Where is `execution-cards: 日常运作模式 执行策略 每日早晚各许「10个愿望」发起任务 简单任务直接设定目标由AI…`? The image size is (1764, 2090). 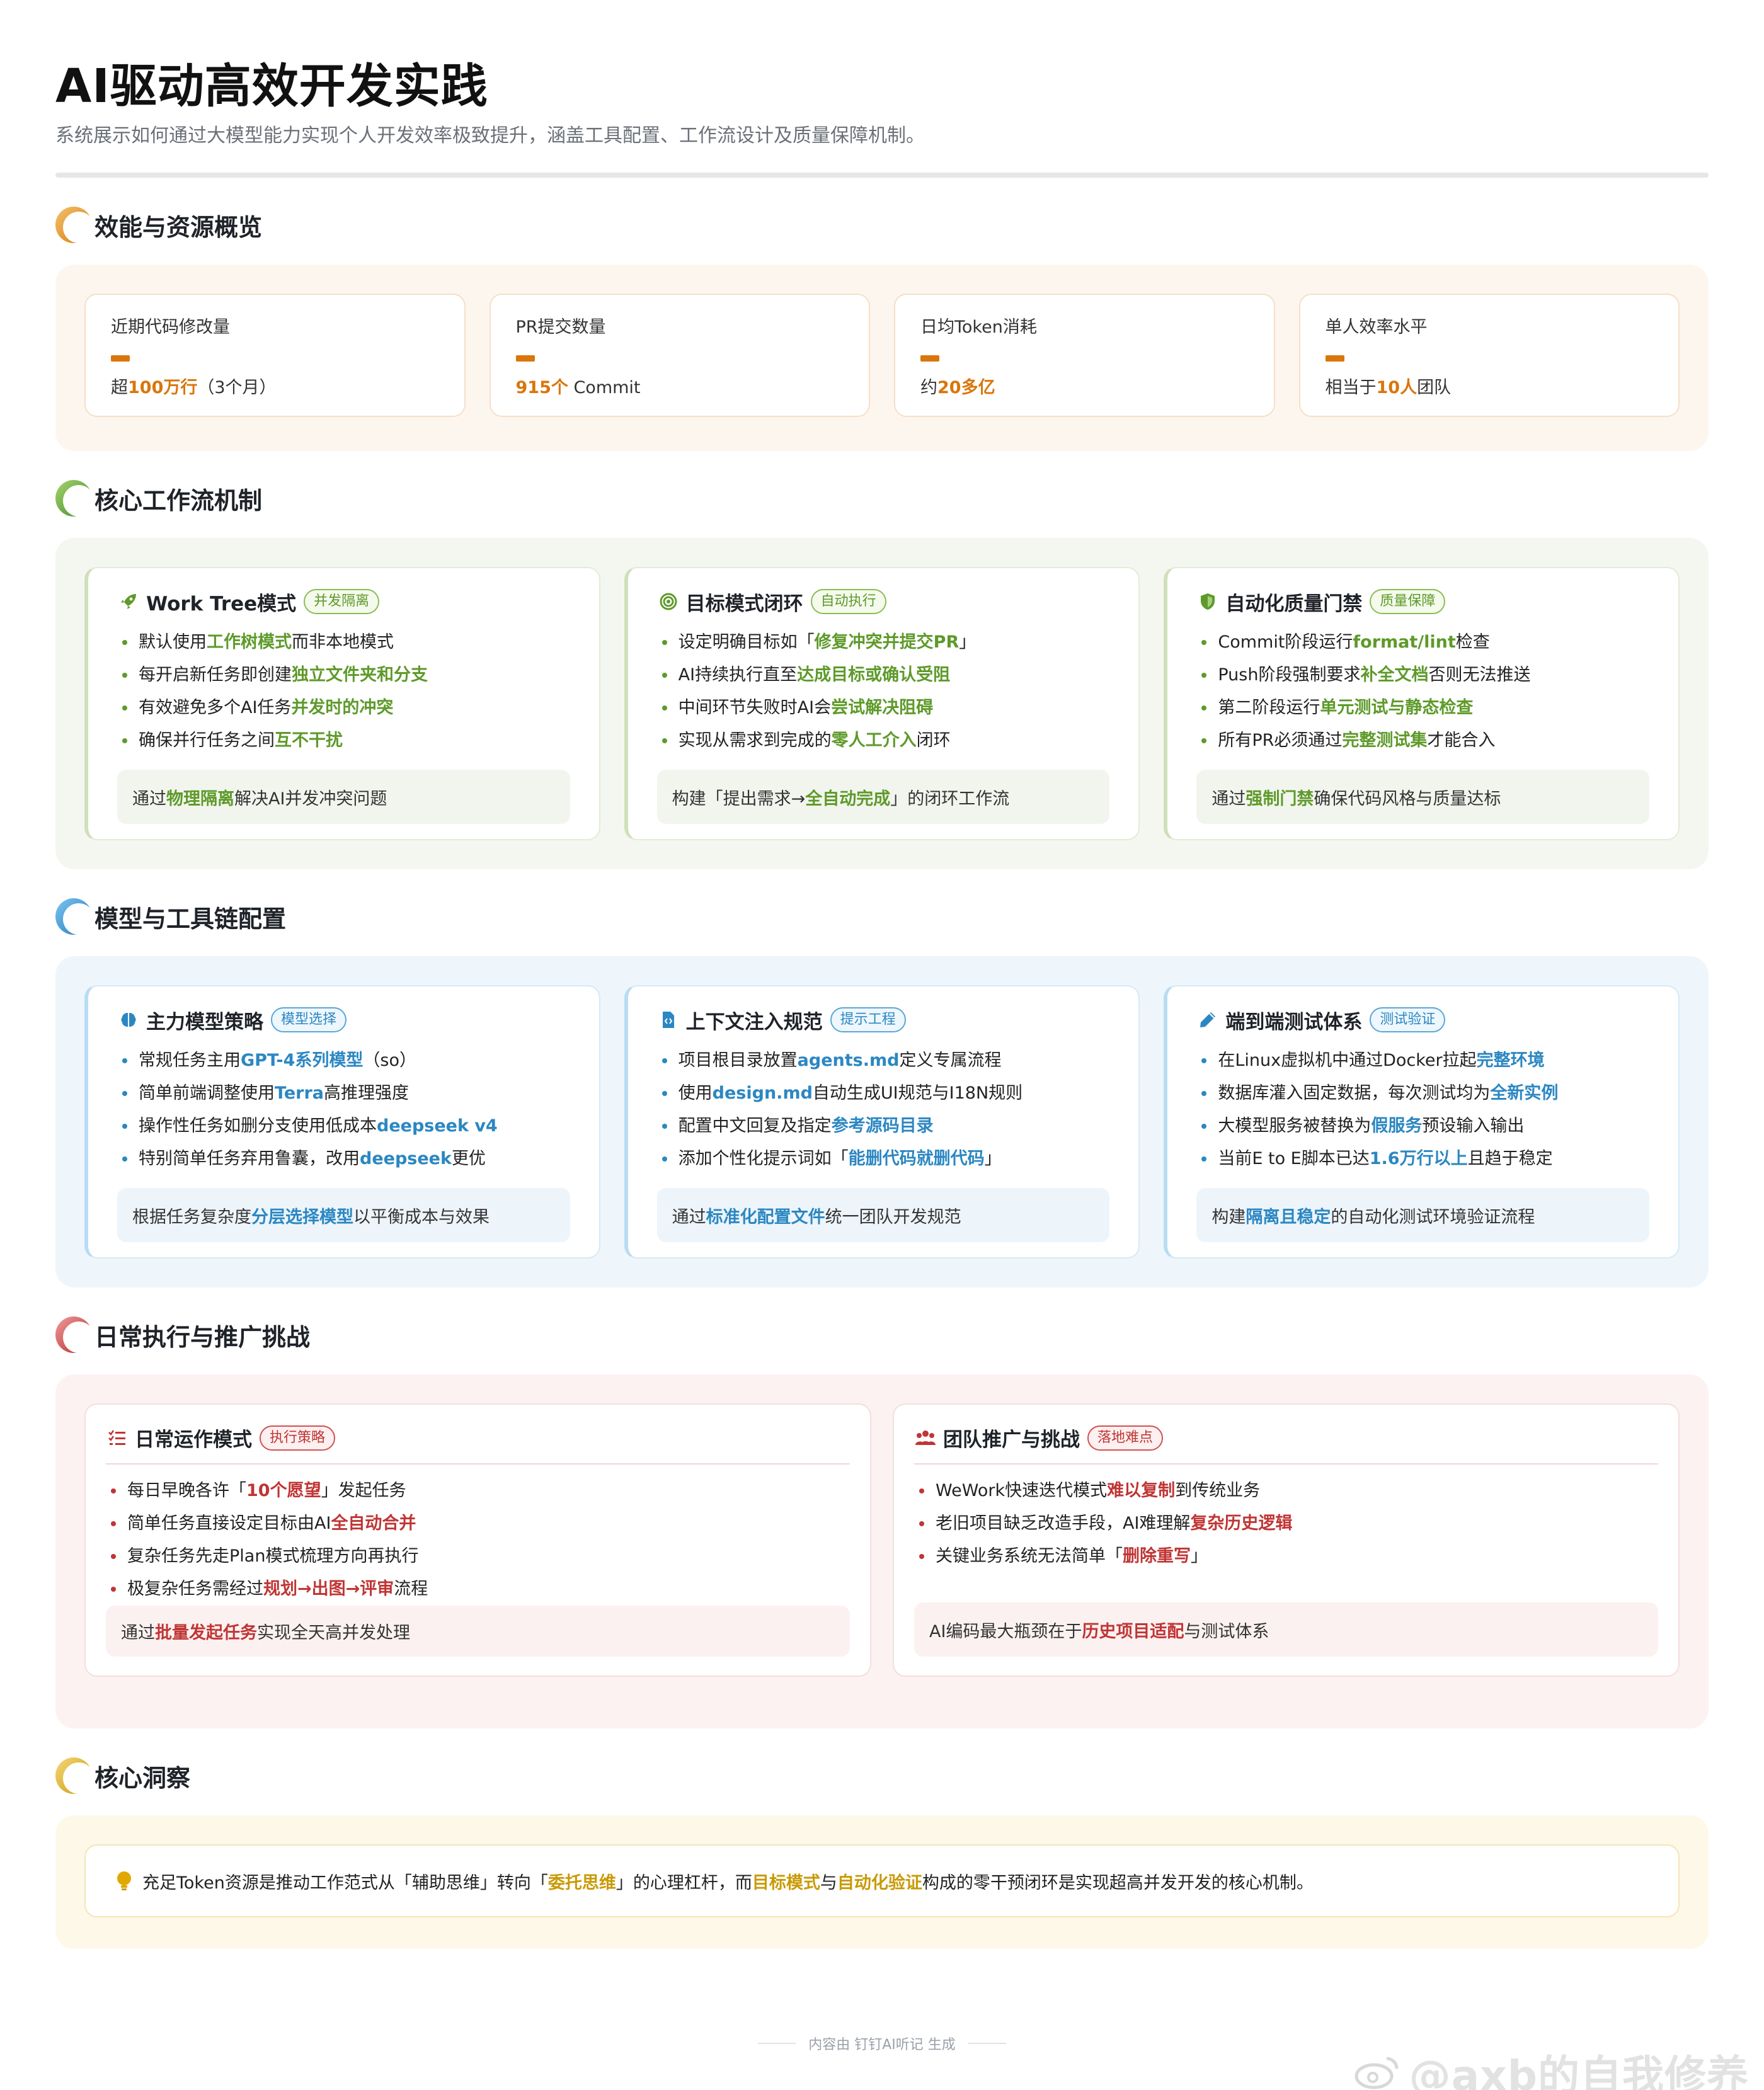 execution-cards: 日常运作模式 执行策略 每日早晚各许「10个愿望」发起任务 简单任务直接设定目标由AI… is located at coordinates (882, 1540).